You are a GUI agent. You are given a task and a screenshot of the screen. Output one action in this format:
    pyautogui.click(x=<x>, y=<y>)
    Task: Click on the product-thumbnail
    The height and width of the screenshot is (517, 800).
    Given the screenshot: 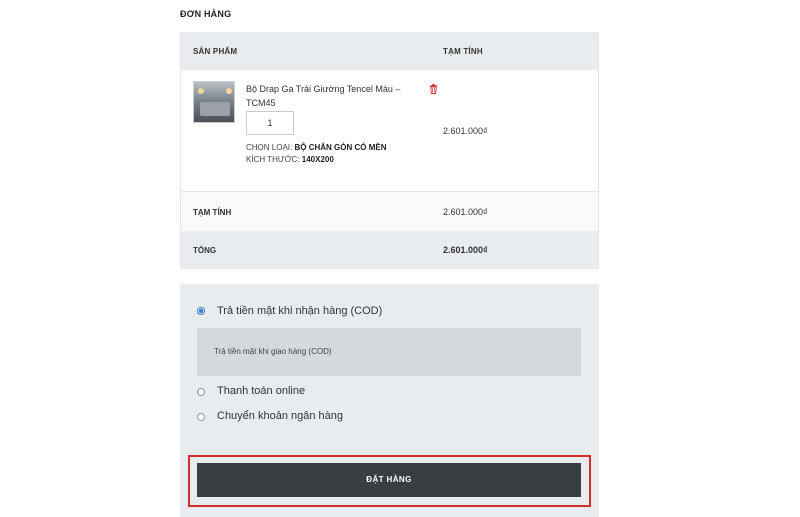 What is the action you would take?
    pyautogui.click(x=214, y=102)
    